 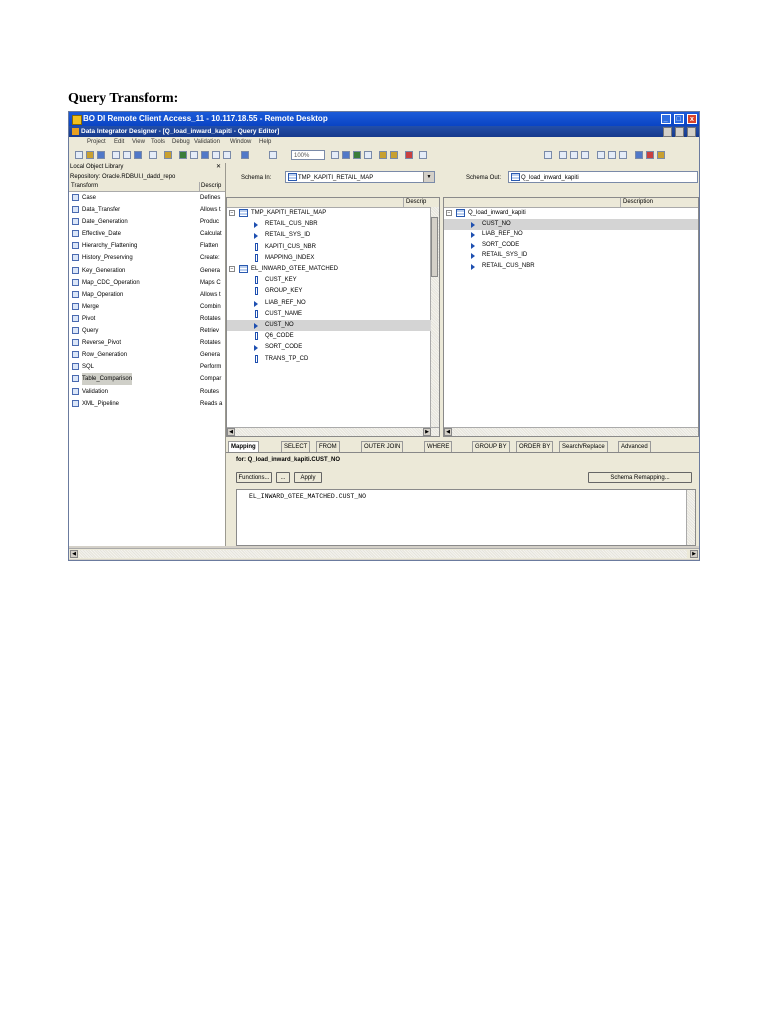 What do you see at coordinates (240, 142) in the screenshot?
I see `menu-window: Window` at bounding box center [240, 142].